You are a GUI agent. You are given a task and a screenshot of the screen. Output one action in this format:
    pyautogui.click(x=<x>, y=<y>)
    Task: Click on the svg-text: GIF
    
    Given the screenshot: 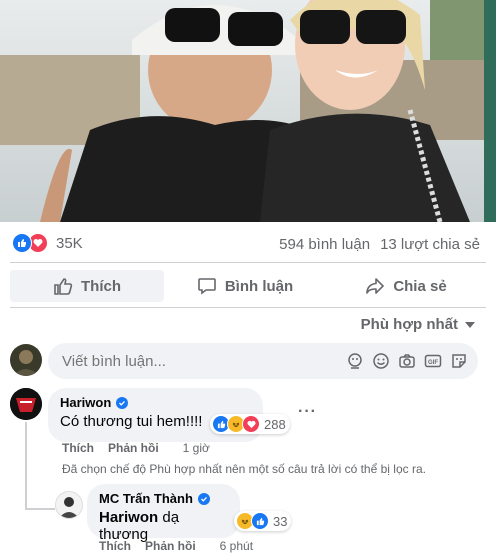 What is the action you would take?
    pyautogui.click(x=433, y=363)
    